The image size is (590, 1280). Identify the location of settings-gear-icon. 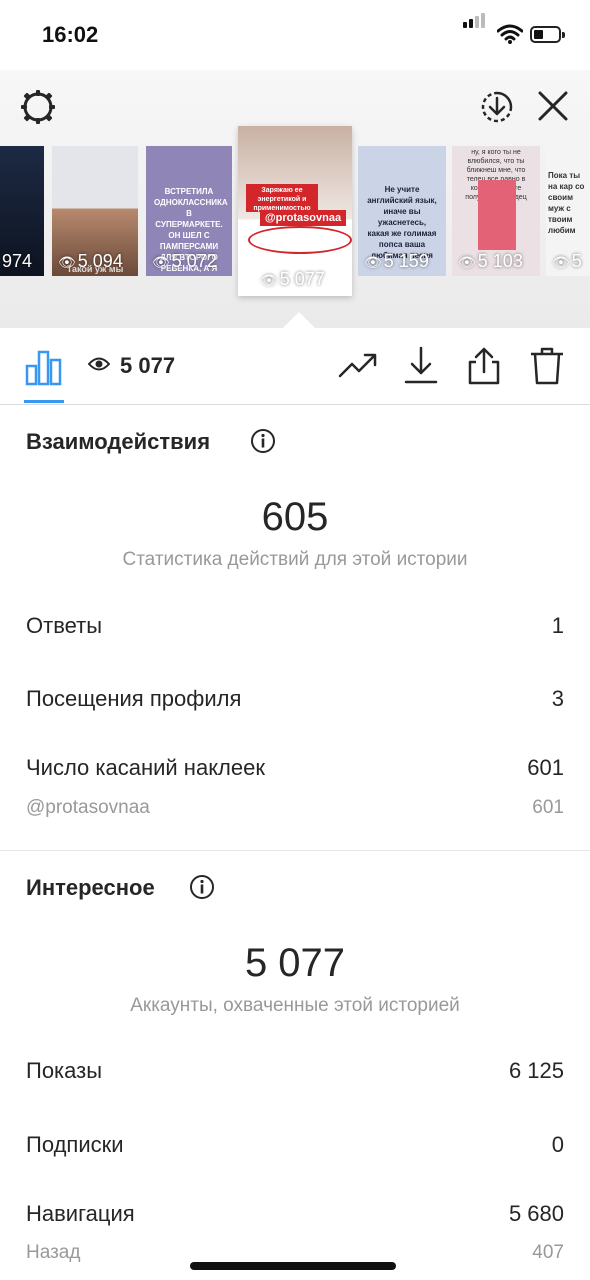
(38, 107).